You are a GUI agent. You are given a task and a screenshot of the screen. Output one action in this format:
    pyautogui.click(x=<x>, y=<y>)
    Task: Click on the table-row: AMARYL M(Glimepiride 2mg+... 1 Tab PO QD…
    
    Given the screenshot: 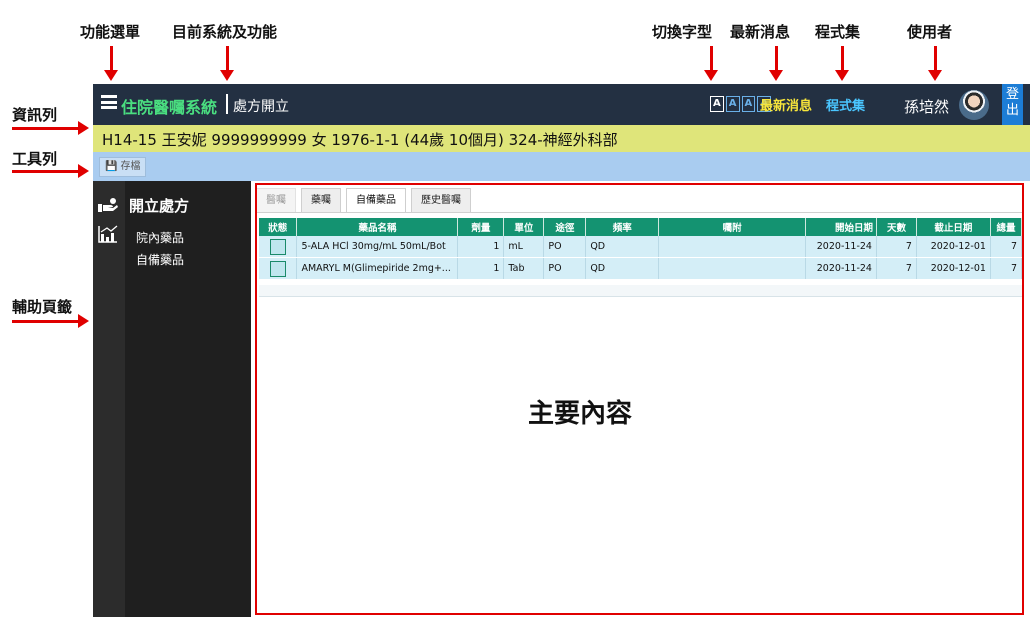 What is the action you would take?
    pyautogui.click(x=641, y=268)
    